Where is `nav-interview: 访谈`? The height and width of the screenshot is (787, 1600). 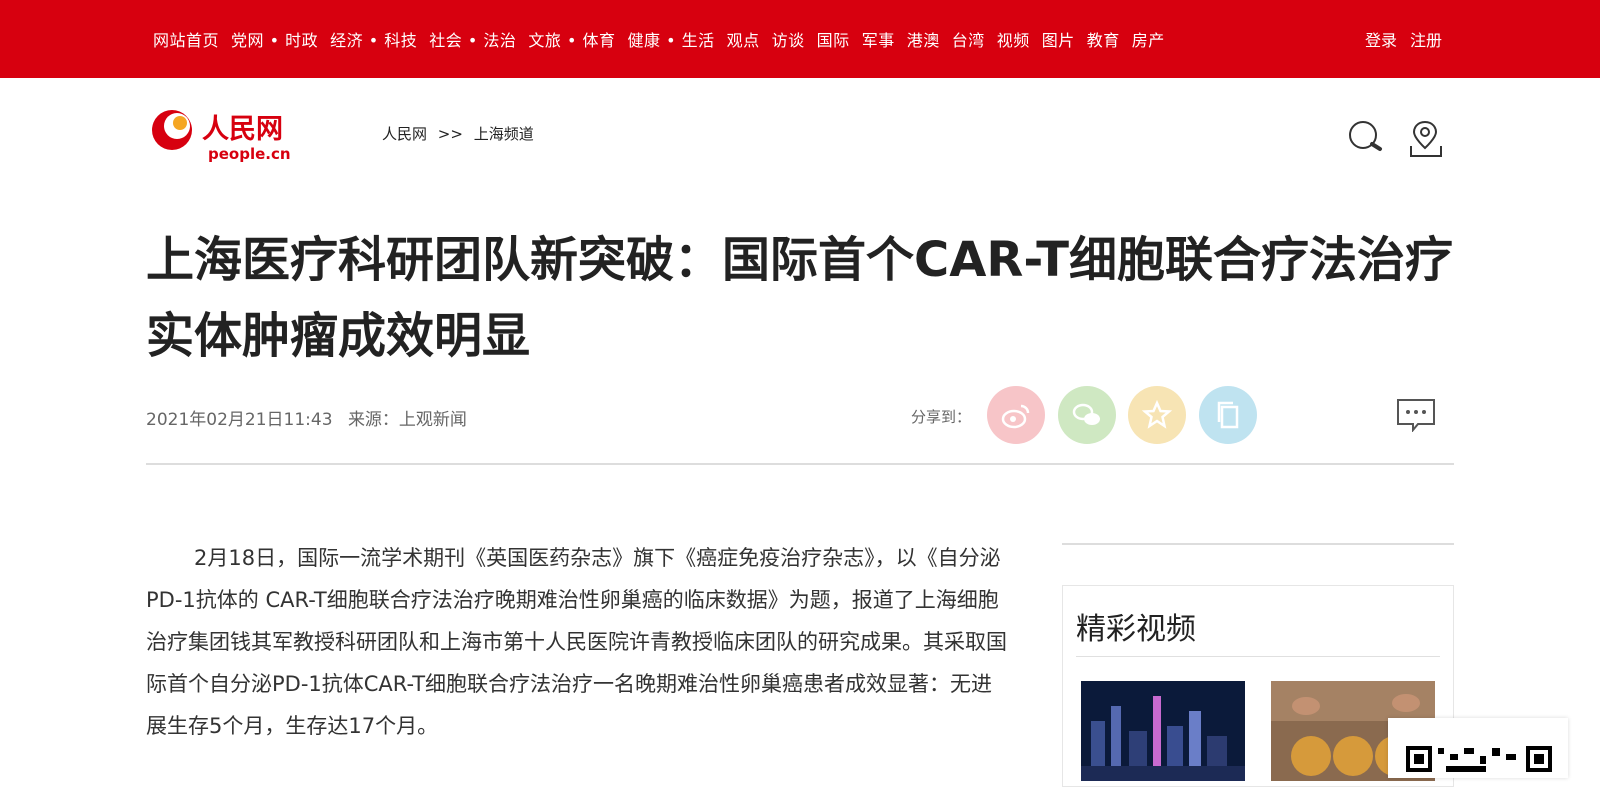
nav-interview: 访谈 is located at coordinates (788, 39).